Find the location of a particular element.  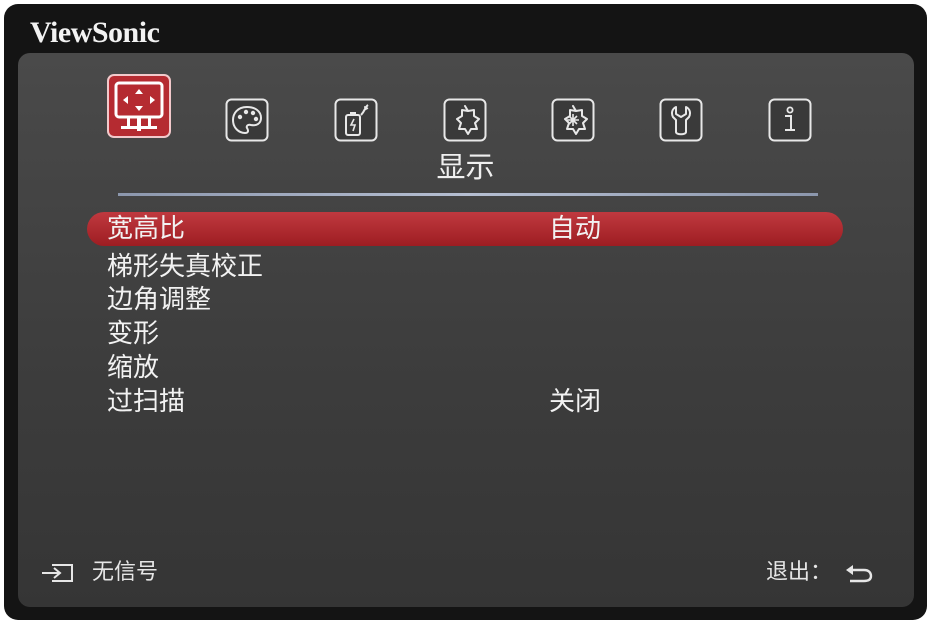

menu-item-overscan: 过扫描 关闭 is located at coordinates (465, 402).